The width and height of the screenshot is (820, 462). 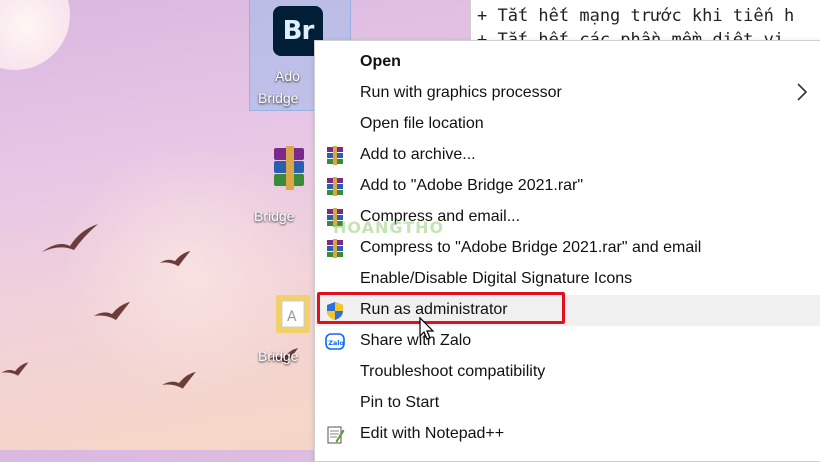 I want to click on menu-item-pin-to-start: Pin to Start, so click(x=567, y=403).